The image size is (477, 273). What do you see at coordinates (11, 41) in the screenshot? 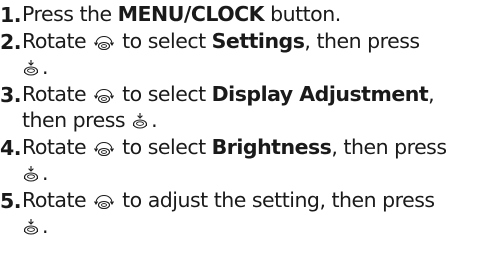
I see `step-number: 2.` at bounding box center [11, 41].